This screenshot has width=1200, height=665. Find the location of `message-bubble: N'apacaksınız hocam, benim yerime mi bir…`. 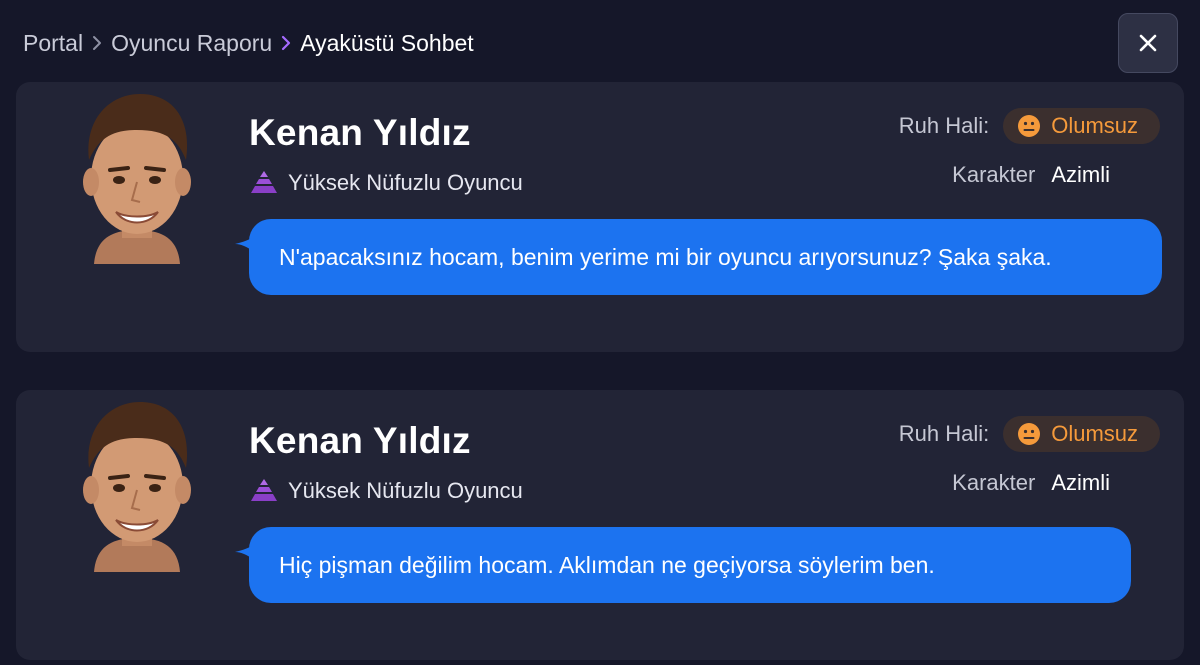

message-bubble: N'apacaksınız hocam, benim yerime mi bir… is located at coordinates (698, 257).